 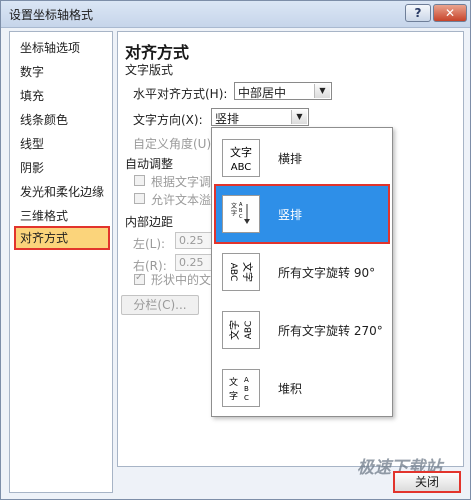 I want to click on rotate-270-icon: 文字 ABC, so click(x=241, y=330).